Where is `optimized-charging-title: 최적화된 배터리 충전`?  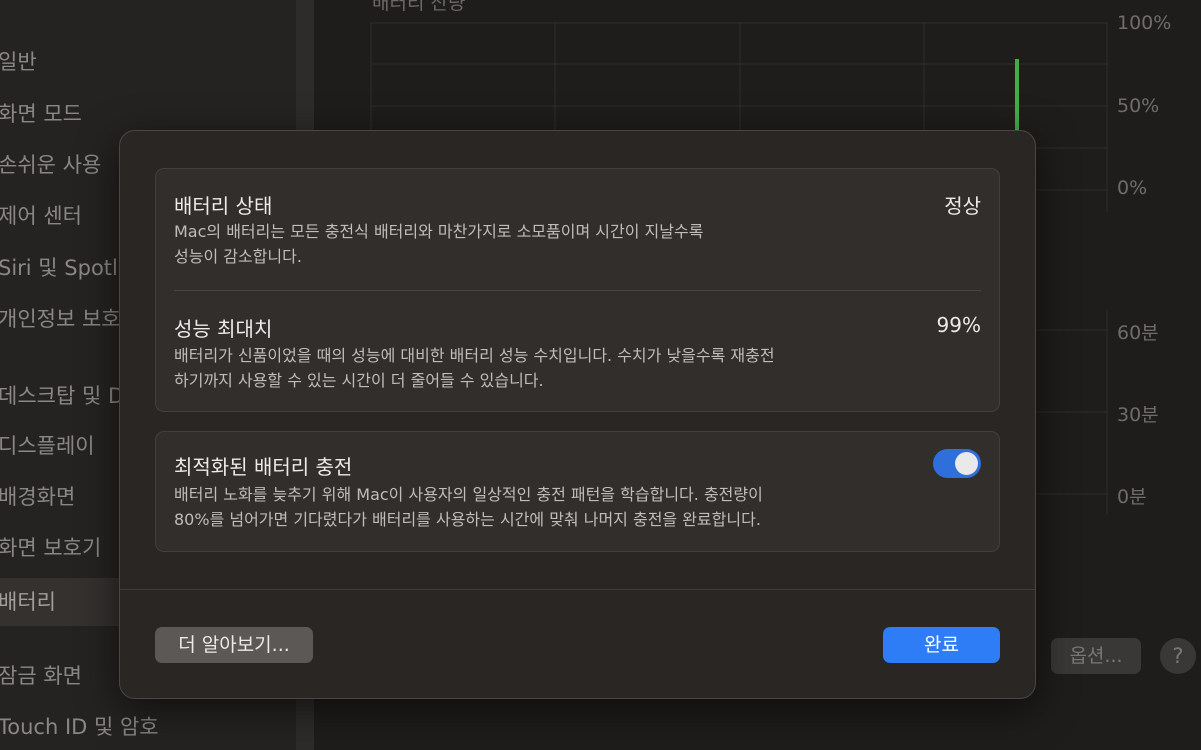 optimized-charging-title: 최적화된 배터리 충전 is located at coordinates (263, 467).